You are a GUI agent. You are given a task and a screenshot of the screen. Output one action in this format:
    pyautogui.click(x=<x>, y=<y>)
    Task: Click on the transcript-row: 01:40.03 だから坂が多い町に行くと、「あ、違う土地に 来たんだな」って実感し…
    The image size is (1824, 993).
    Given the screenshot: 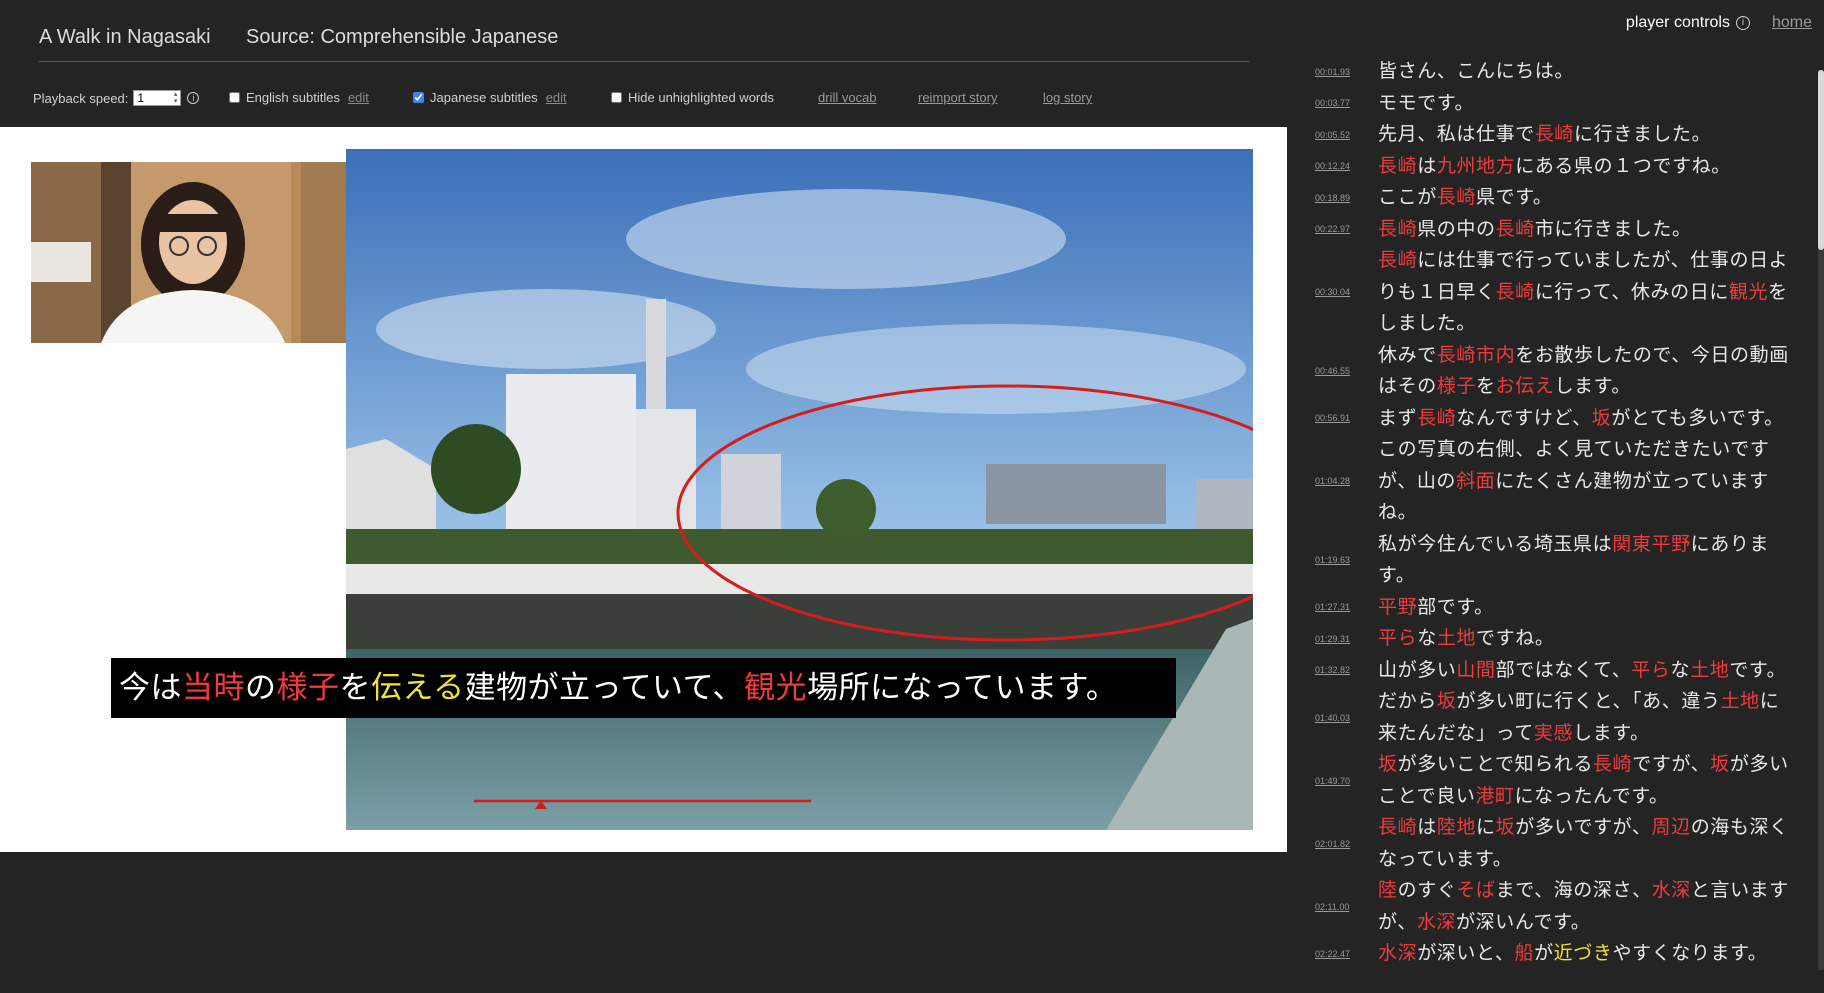 What is the action you would take?
    pyautogui.click(x=1559, y=717)
    